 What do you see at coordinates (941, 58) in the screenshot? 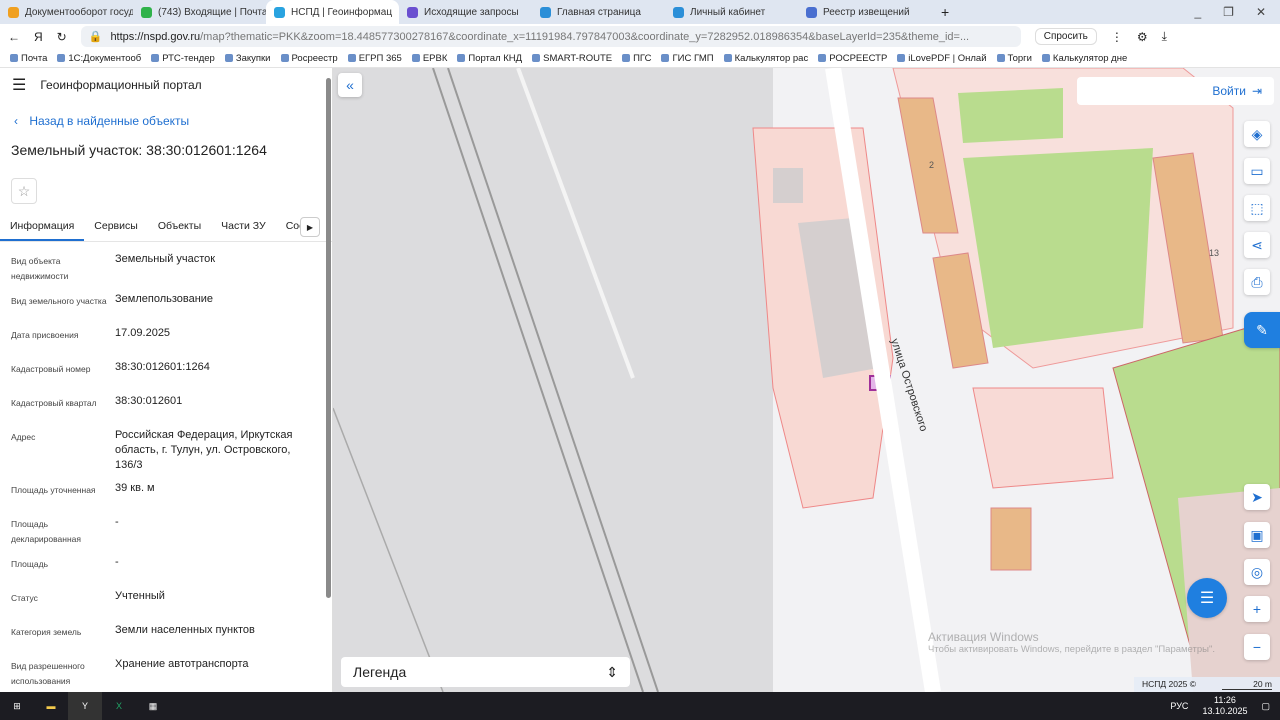
I see `bookmark: iLovePDF | Онлай` at bounding box center [941, 58].